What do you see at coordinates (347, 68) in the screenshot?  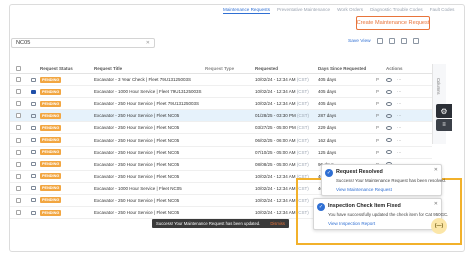 I see `column-days-since-requested: Days Since Requested` at bounding box center [347, 68].